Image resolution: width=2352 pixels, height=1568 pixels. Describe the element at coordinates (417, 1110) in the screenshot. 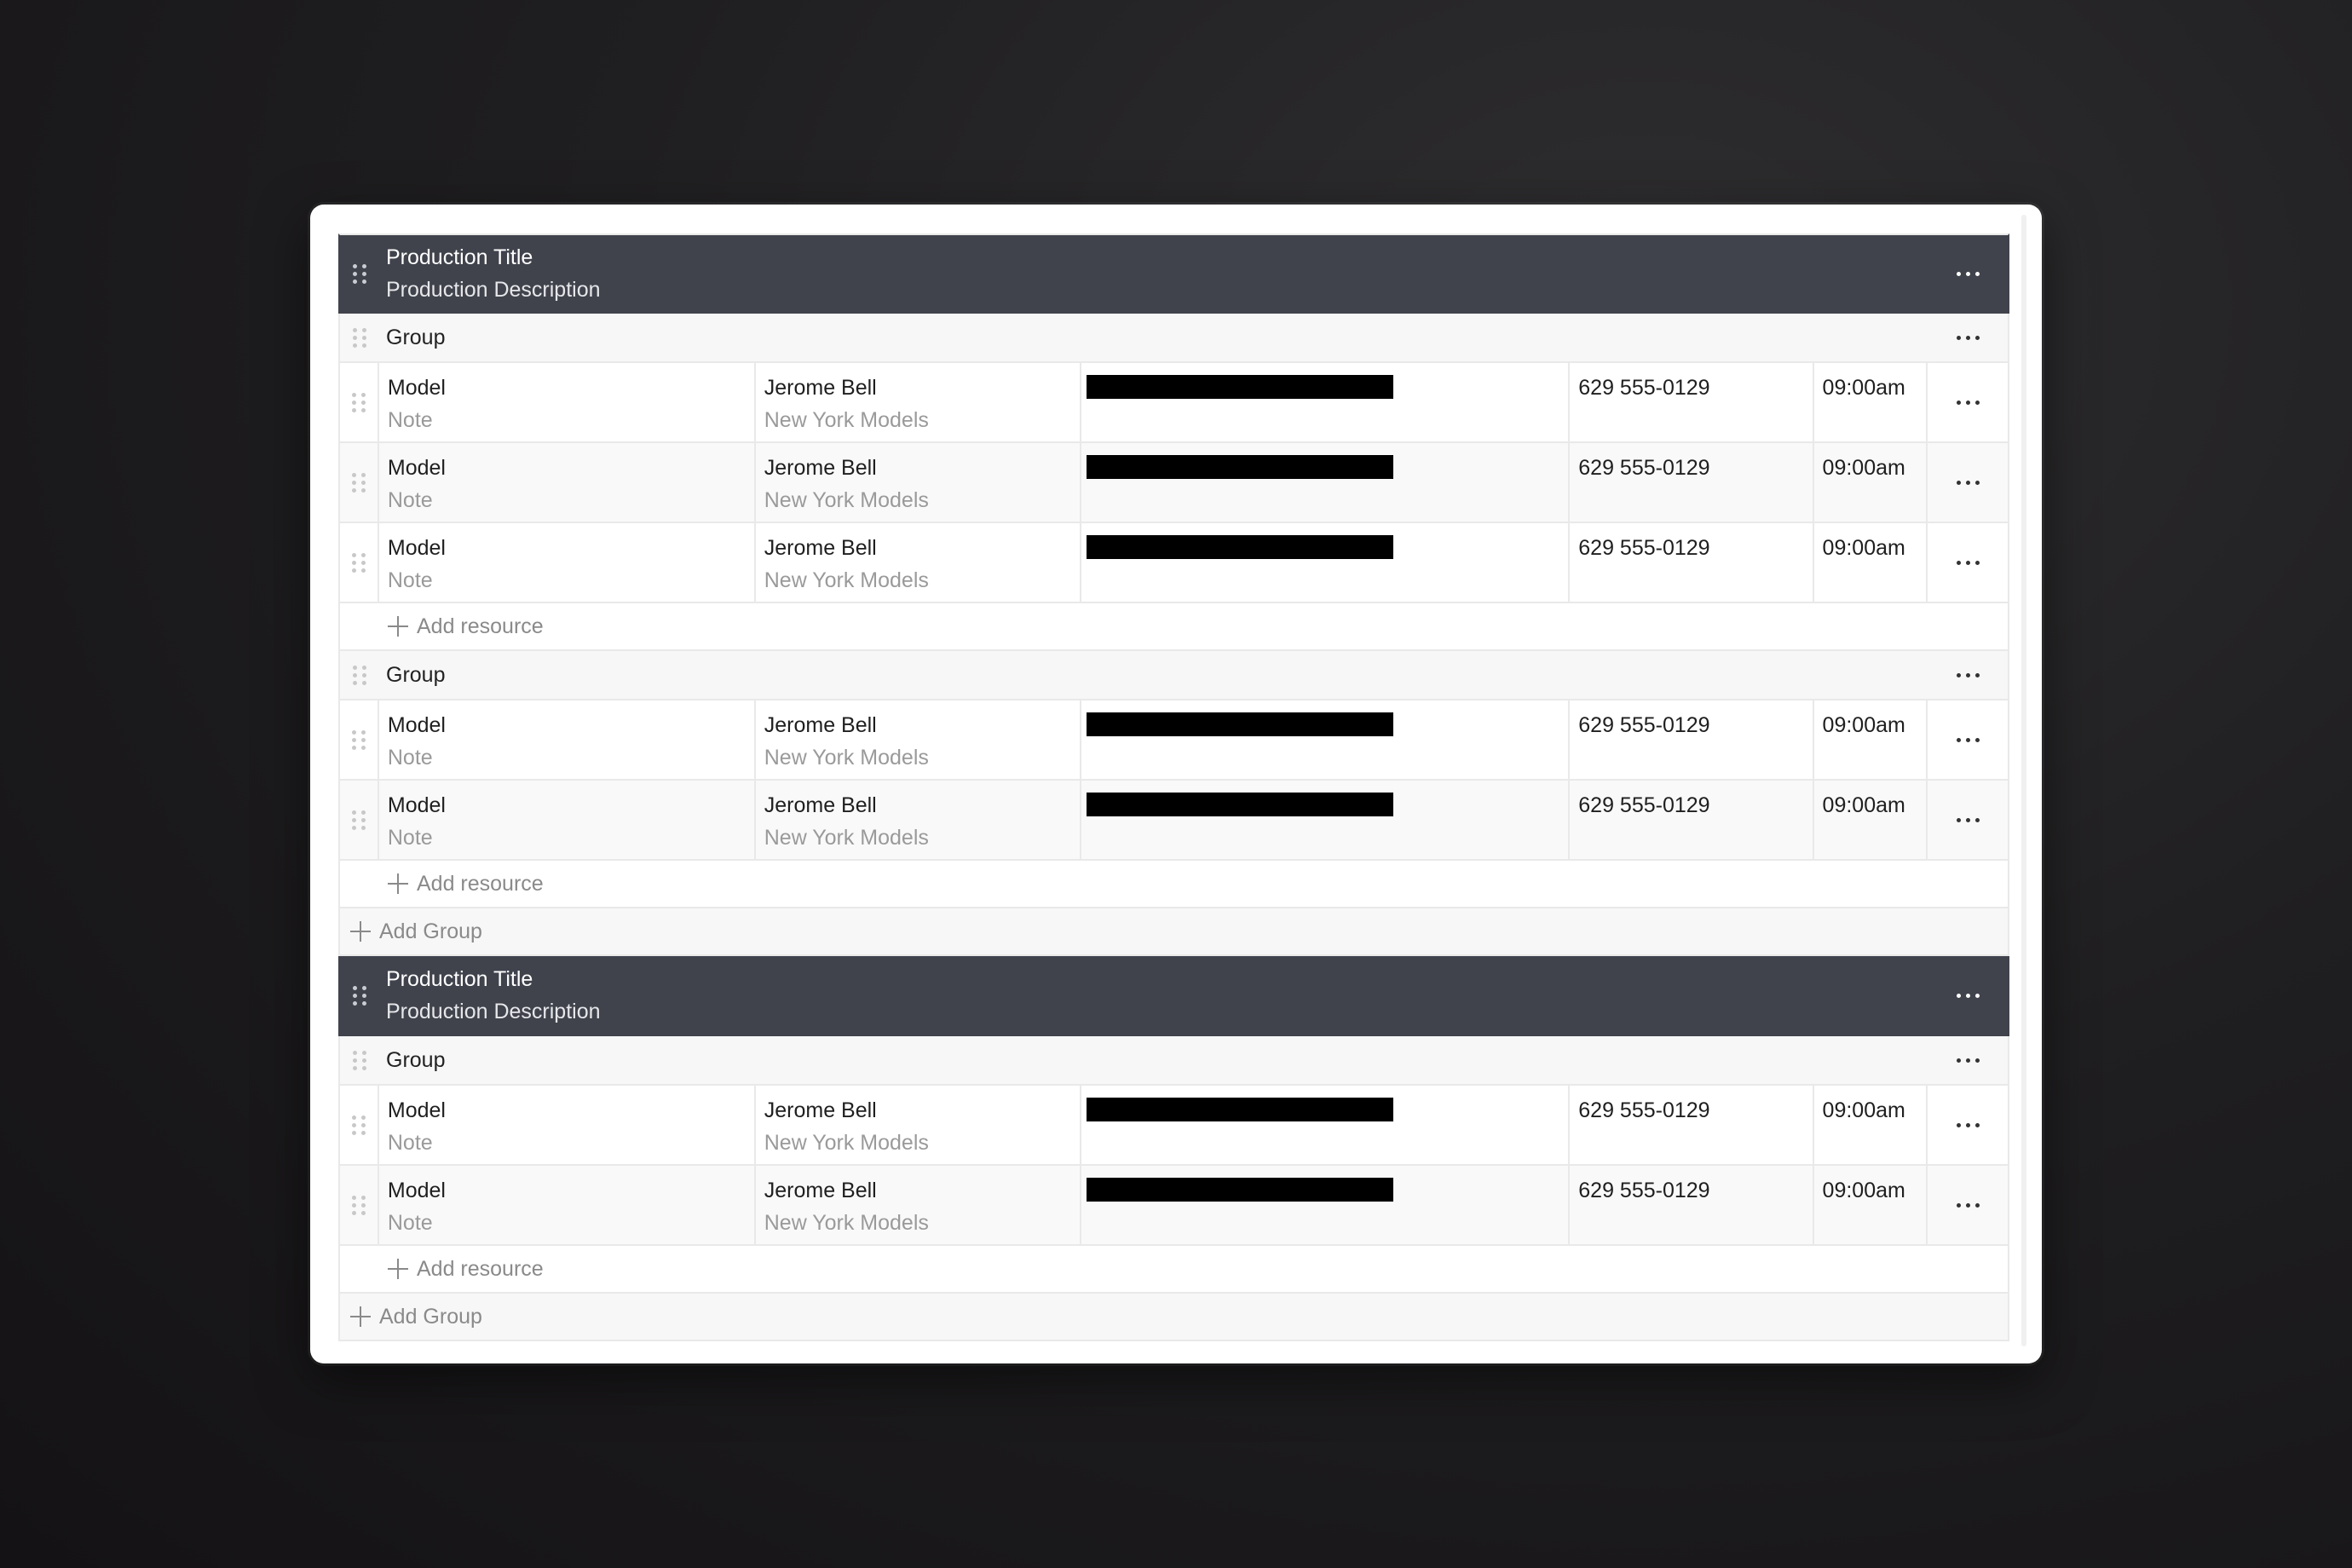

I see `resource-role: Model` at that location.